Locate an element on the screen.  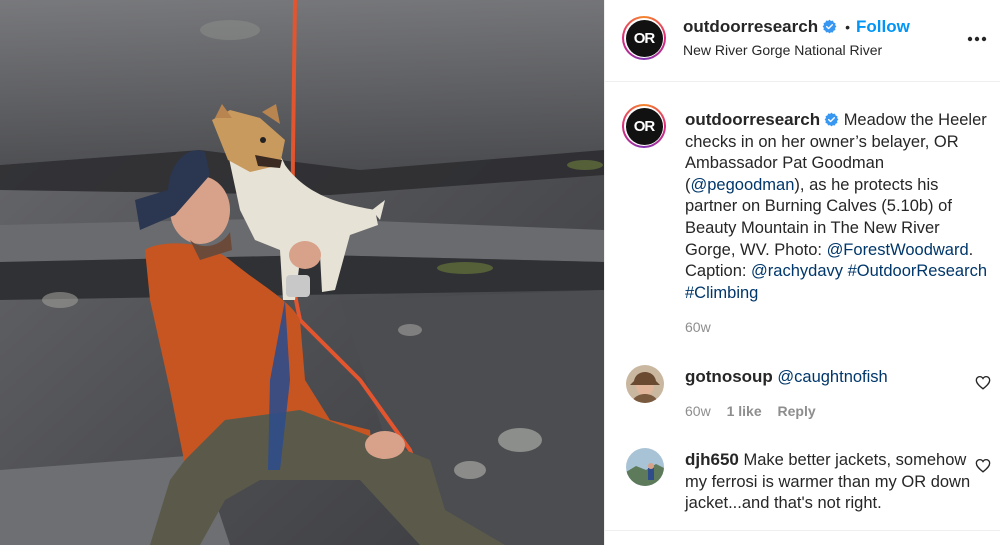
caption-username: outdoorresearch is located at coordinates (752, 119).